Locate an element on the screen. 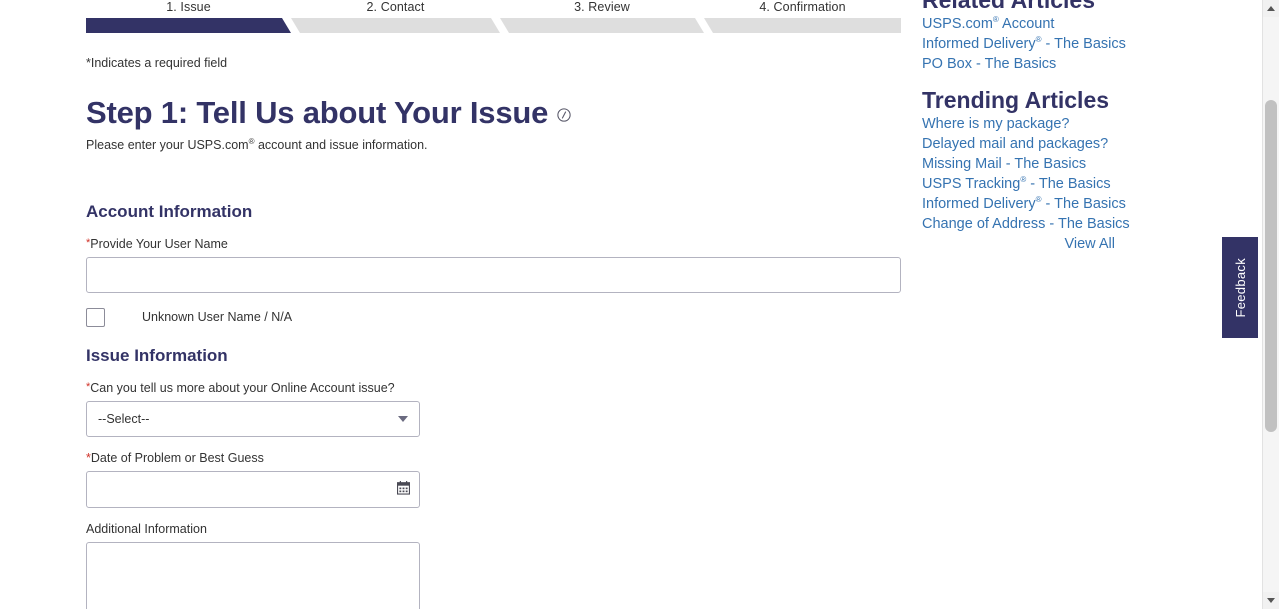  trending-link-missing-mail: Missing Mail - The Basics is located at coordinates (1022, 164).